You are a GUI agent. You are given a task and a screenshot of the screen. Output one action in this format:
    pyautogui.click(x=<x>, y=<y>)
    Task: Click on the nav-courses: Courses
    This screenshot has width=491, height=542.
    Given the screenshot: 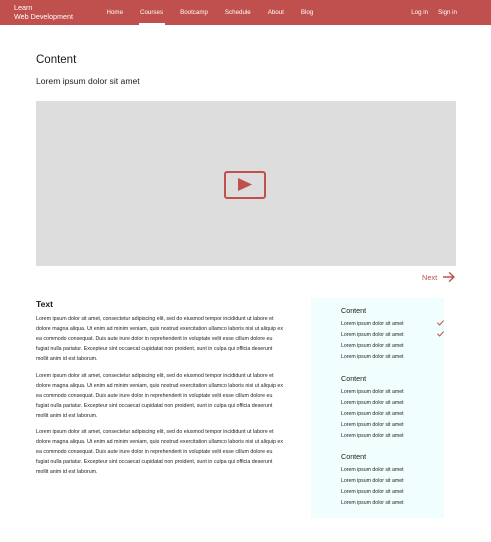 What is the action you would take?
    pyautogui.click(x=152, y=12)
    